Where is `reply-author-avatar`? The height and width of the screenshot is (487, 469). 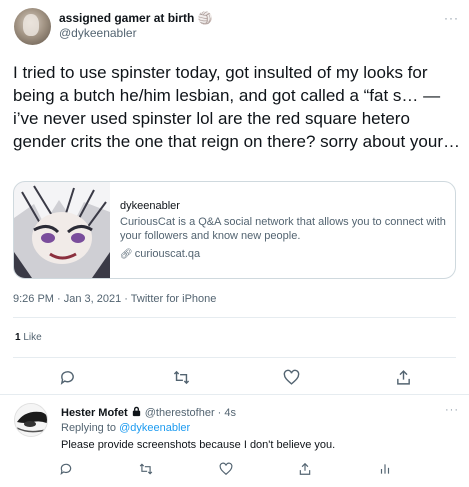 reply-author-avatar is located at coordinates (31, 420).